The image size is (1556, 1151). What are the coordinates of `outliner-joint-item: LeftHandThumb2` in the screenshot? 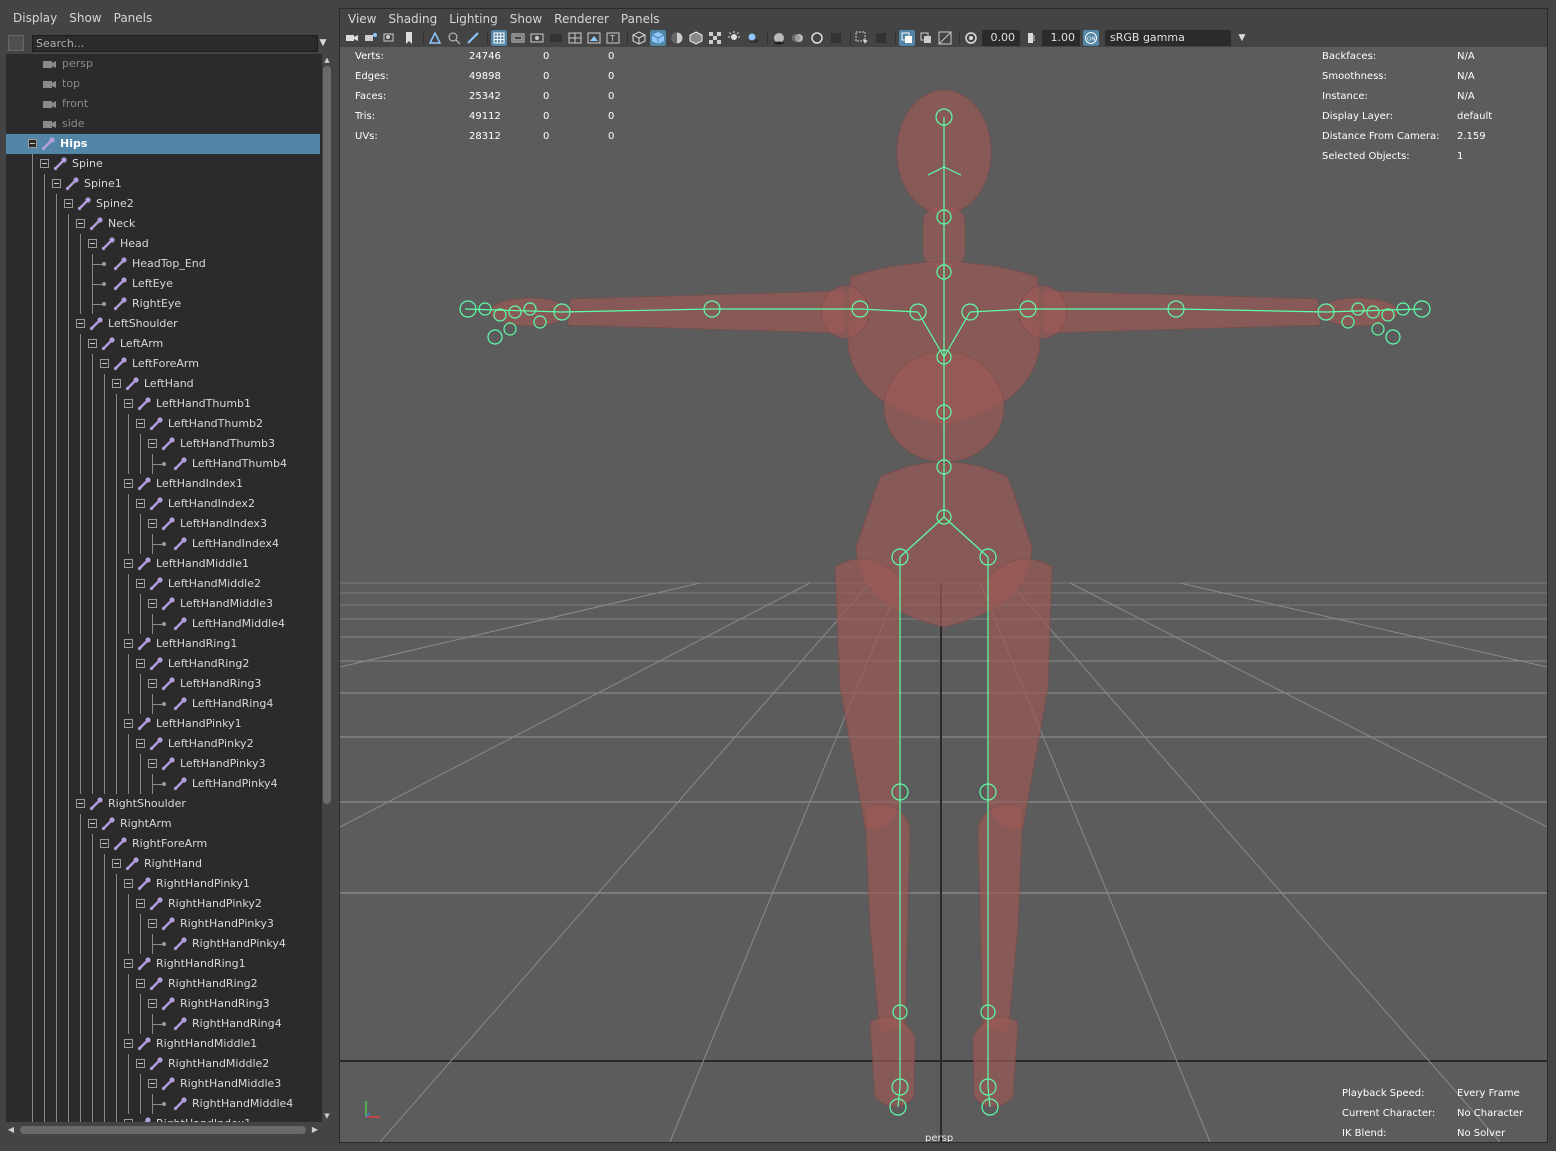 It's located at (163, 424).